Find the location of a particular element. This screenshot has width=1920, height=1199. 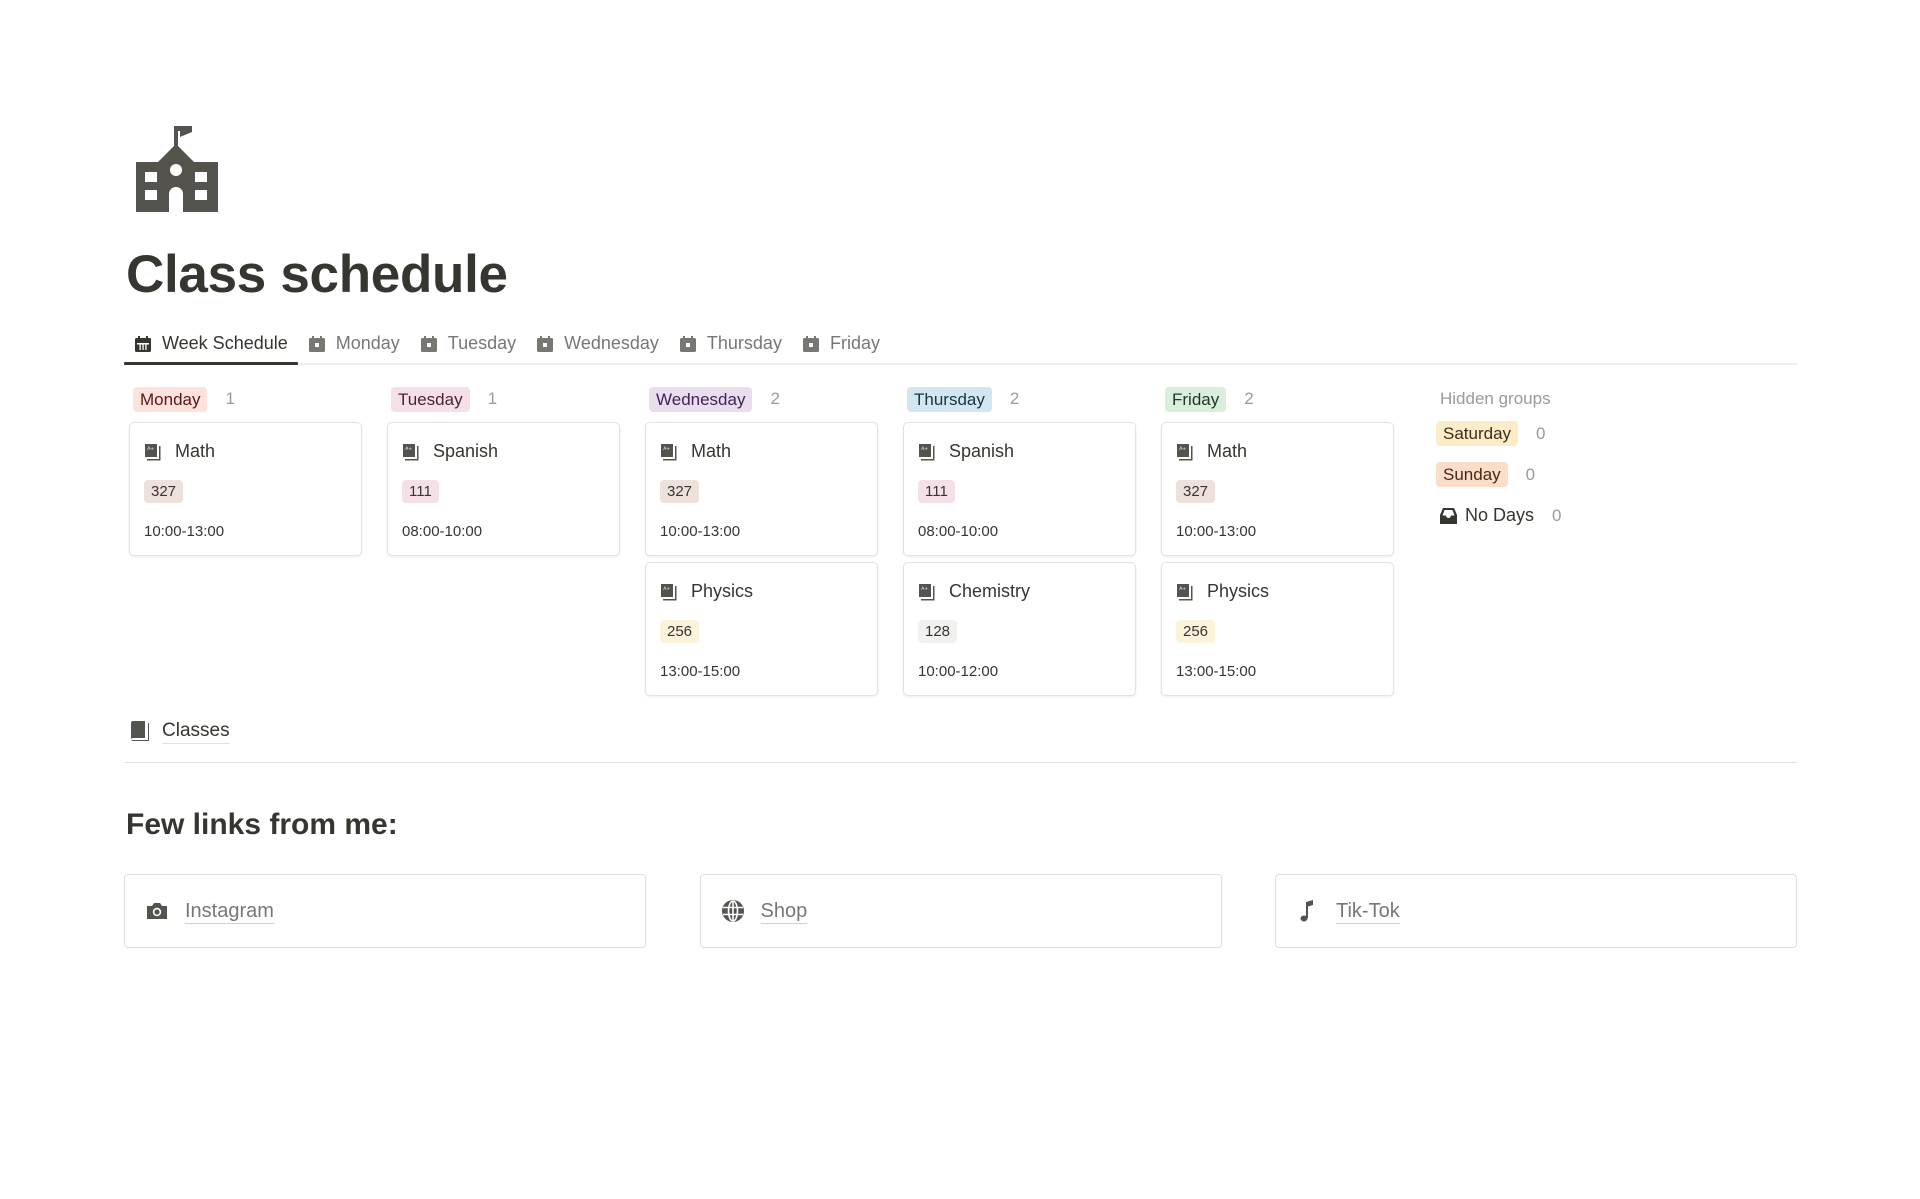

card-title-row: A+ Physics is located at coordinates (706, 591).